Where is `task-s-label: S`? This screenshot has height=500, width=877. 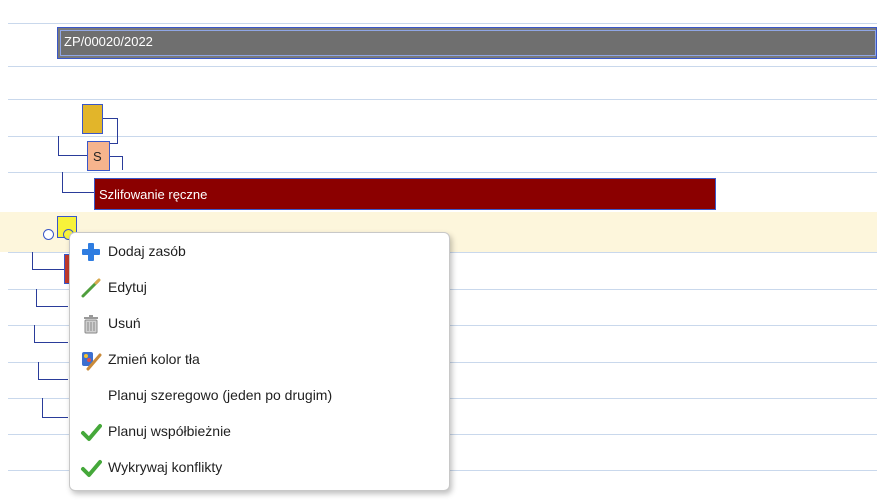 task-s-label: S is located at coordinates (97, 156).